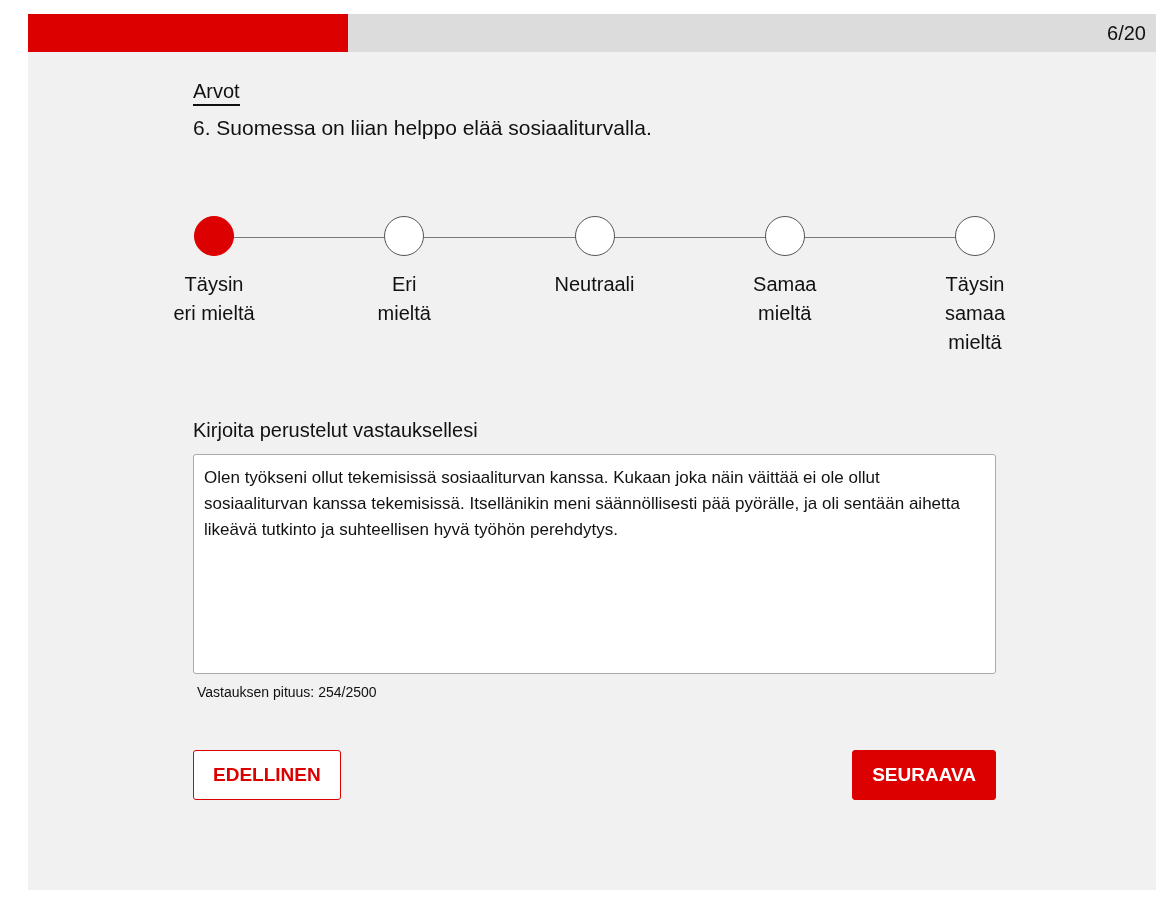 This screenshot has width=1169, height=904. I want to click on category-heading: Arvot, so click(216, 93).